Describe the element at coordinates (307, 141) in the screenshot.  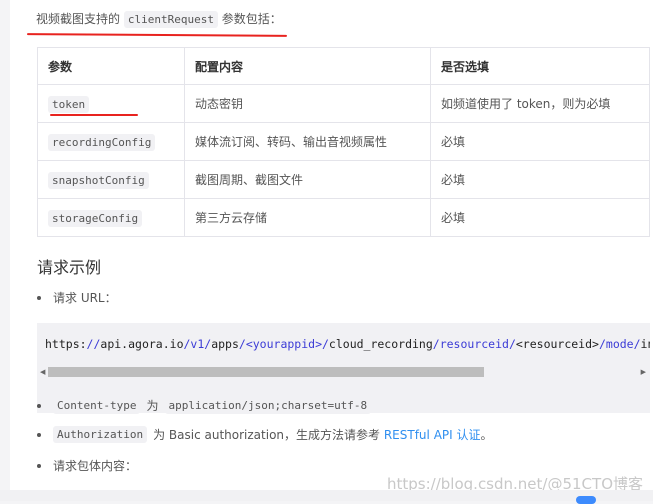
I see `param-desc: 媒体流订阅、转码、输出音视频属性` at that location.